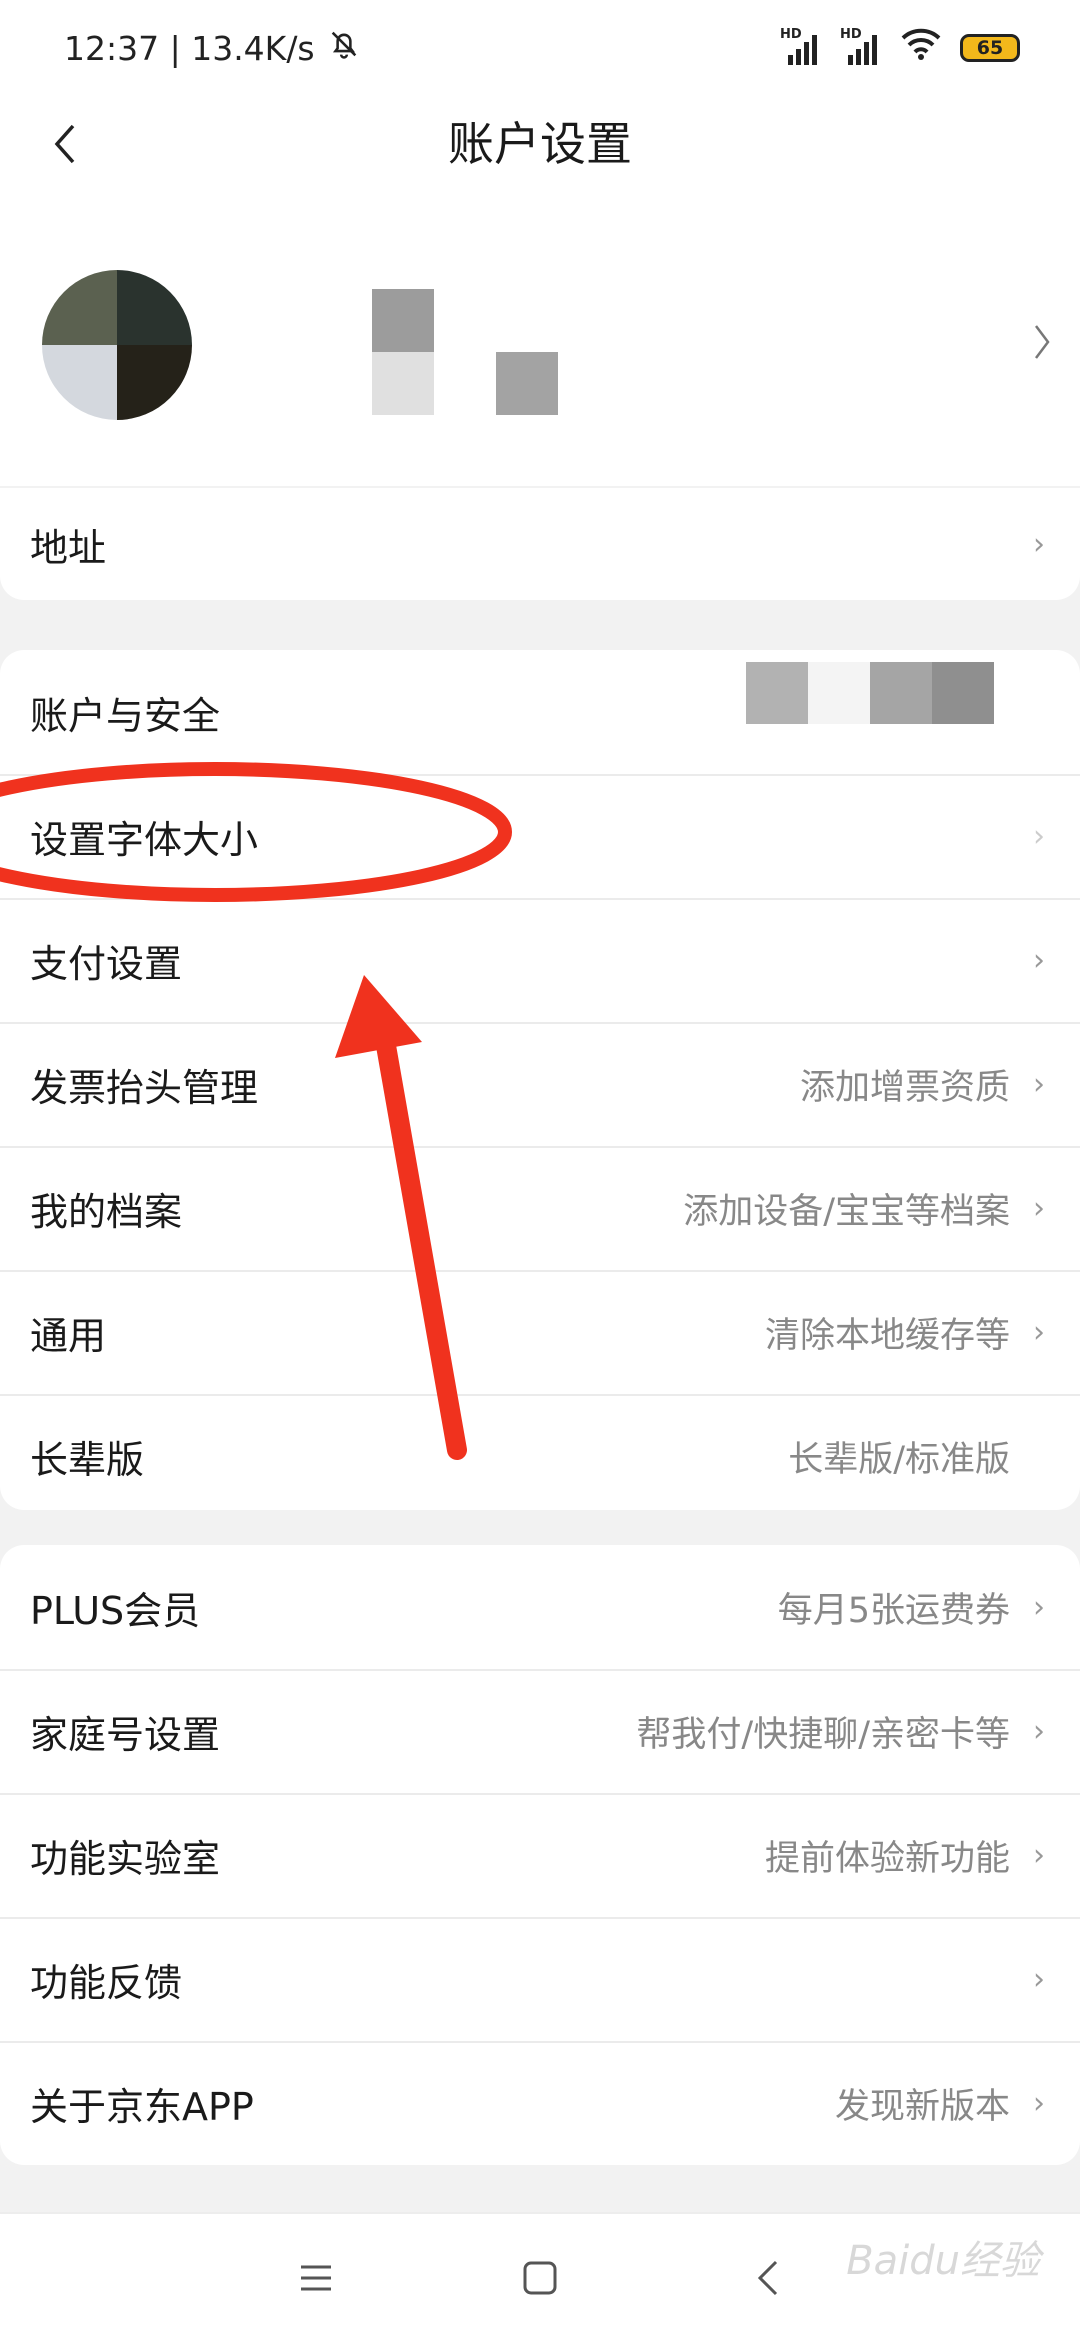 The image size is (1080, 2342). What do you see at coordinates (943, 2261) in the screenshot?
I see `watermark-text: Baidu经验` at bounding box center [943, 2261].